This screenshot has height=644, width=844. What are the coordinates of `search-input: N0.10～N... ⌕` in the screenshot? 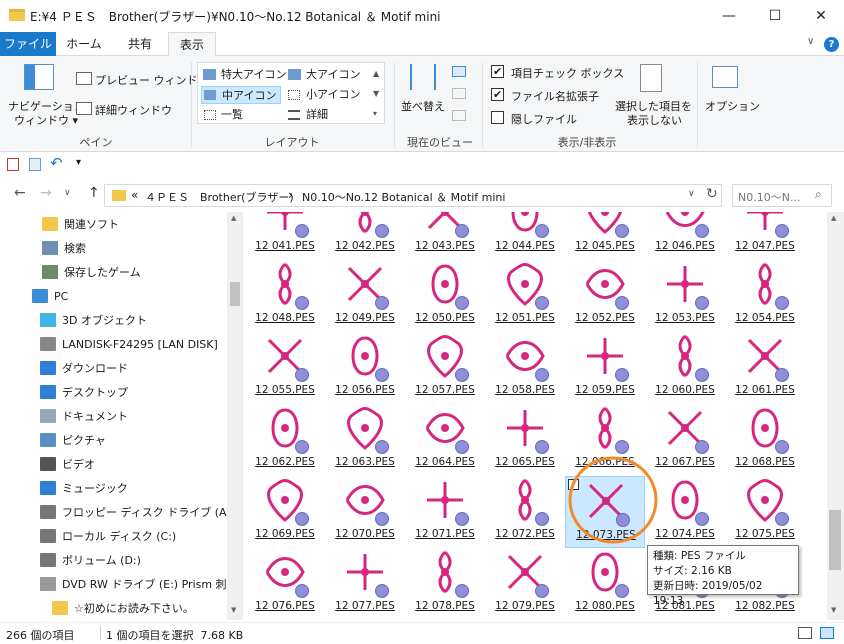 It's located at (782, 195).